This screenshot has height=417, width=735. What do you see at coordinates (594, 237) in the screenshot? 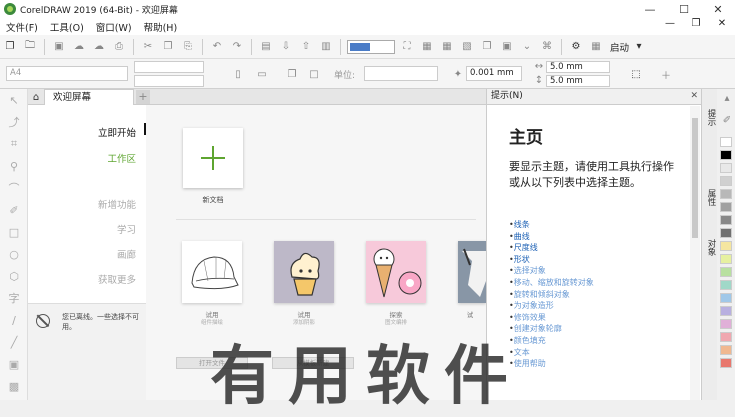
I see `hint-topic-link: 曲线` at bounding box center [594, 237].